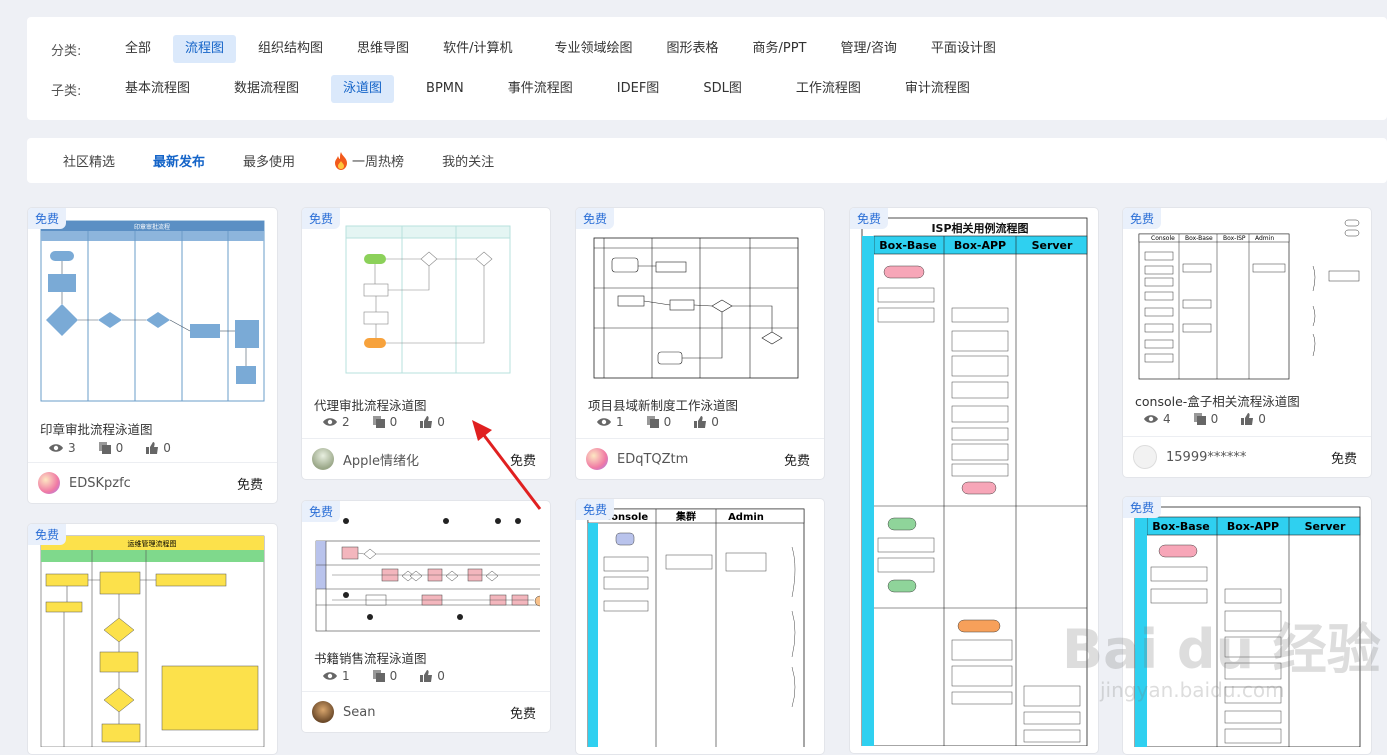  Describe the element at coordinates (383, 49) in the screenshot. I see `category-item: 思维导图` at that location.